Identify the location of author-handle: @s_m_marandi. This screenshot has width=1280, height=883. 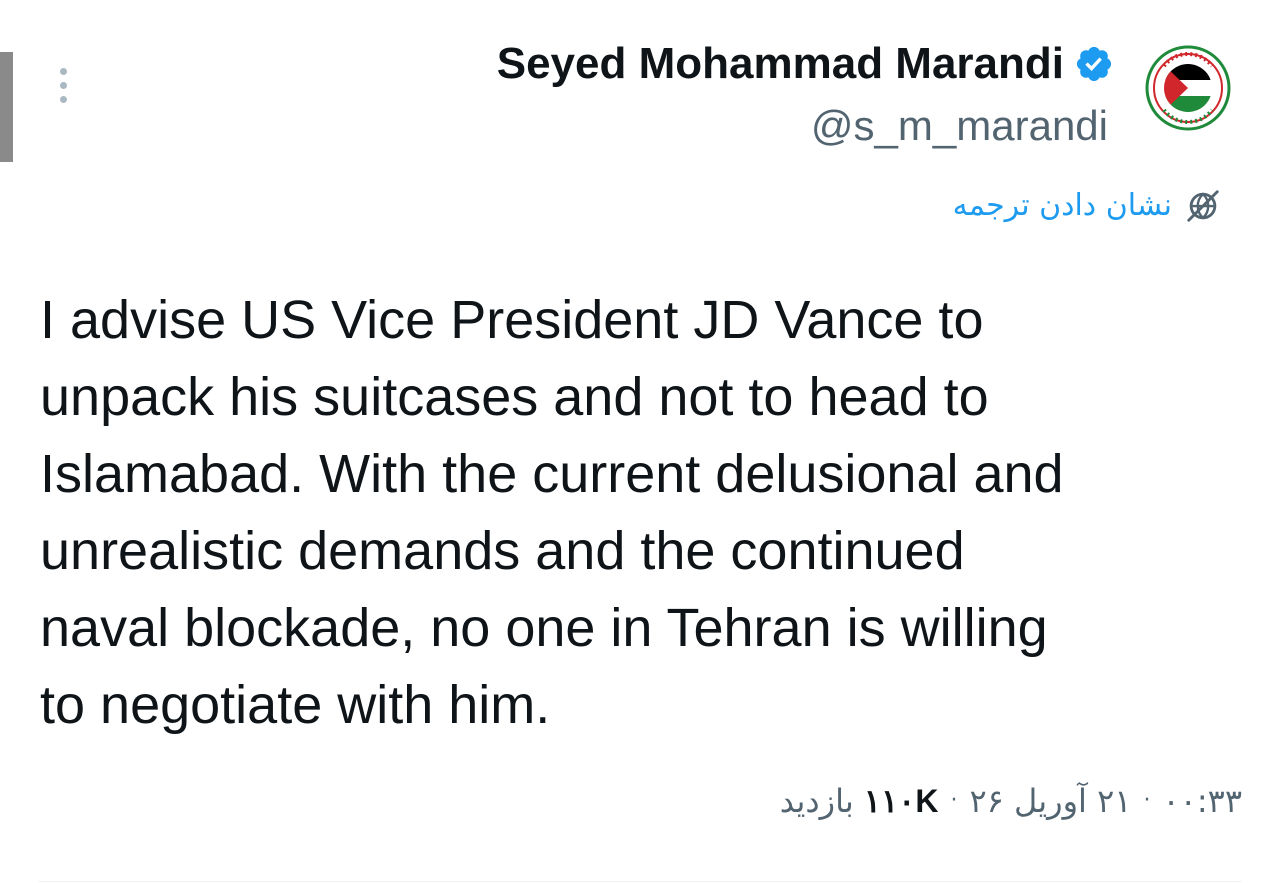
(959, 126).